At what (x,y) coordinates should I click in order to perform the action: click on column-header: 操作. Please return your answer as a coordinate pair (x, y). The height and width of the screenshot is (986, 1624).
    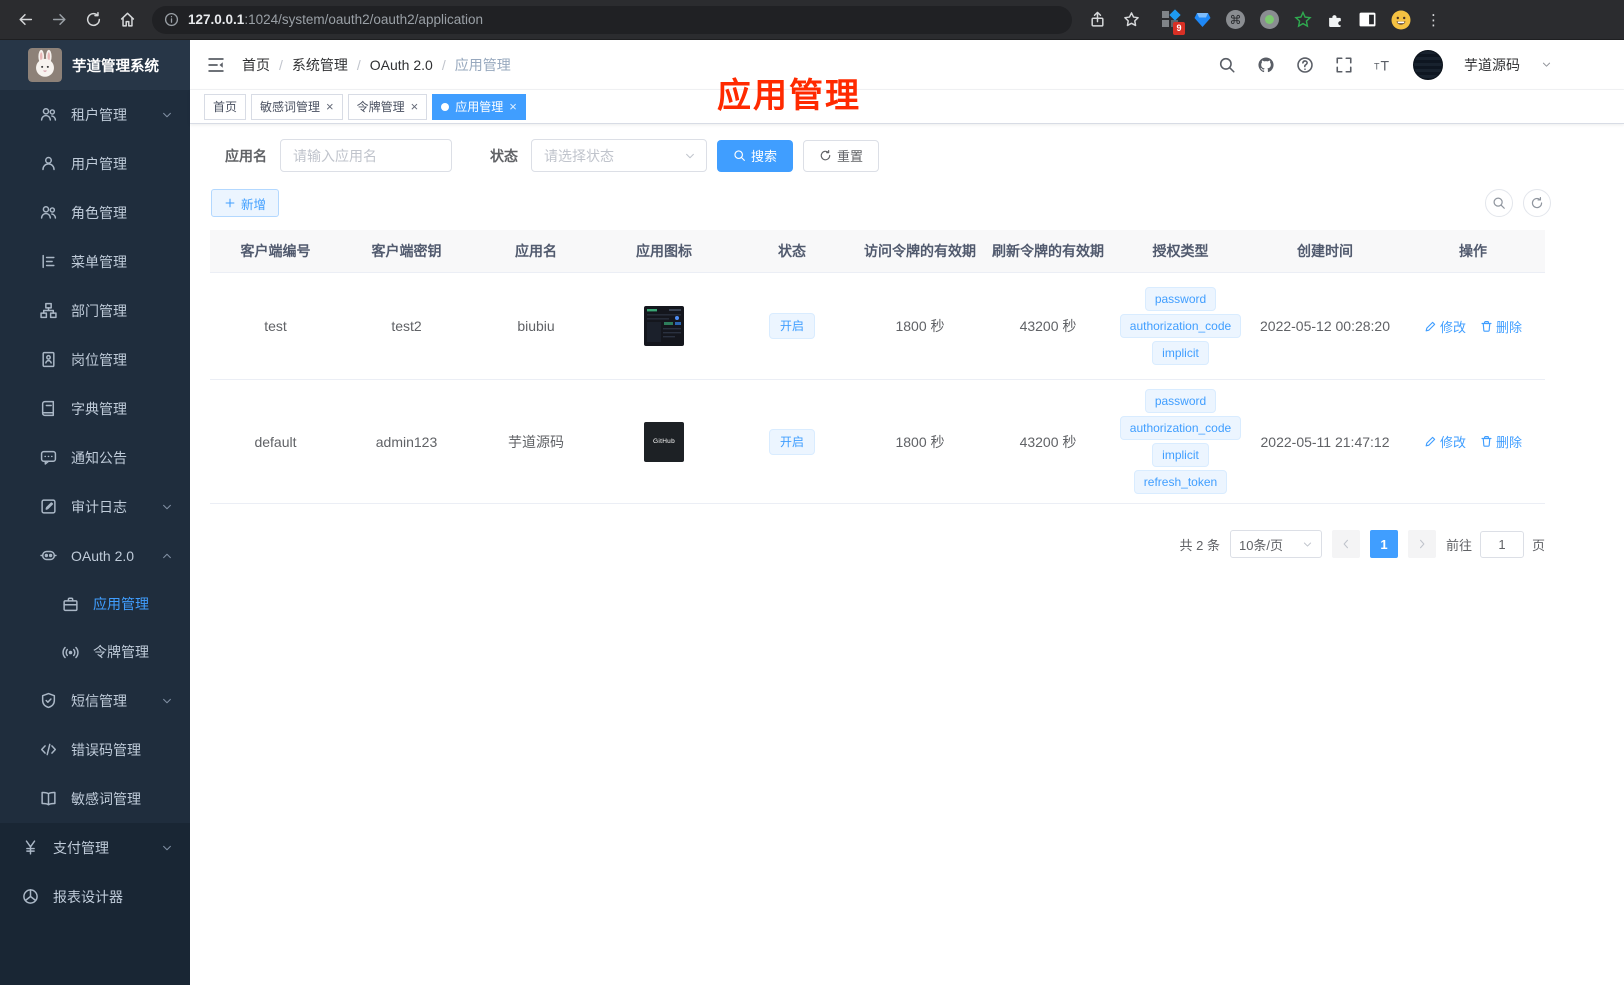
    Looking at the image, I should click on (1473, 251).